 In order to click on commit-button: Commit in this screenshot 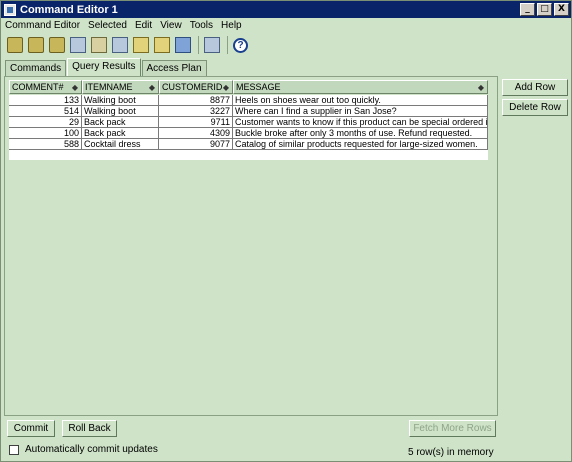, I will do `click(31, 428)`.